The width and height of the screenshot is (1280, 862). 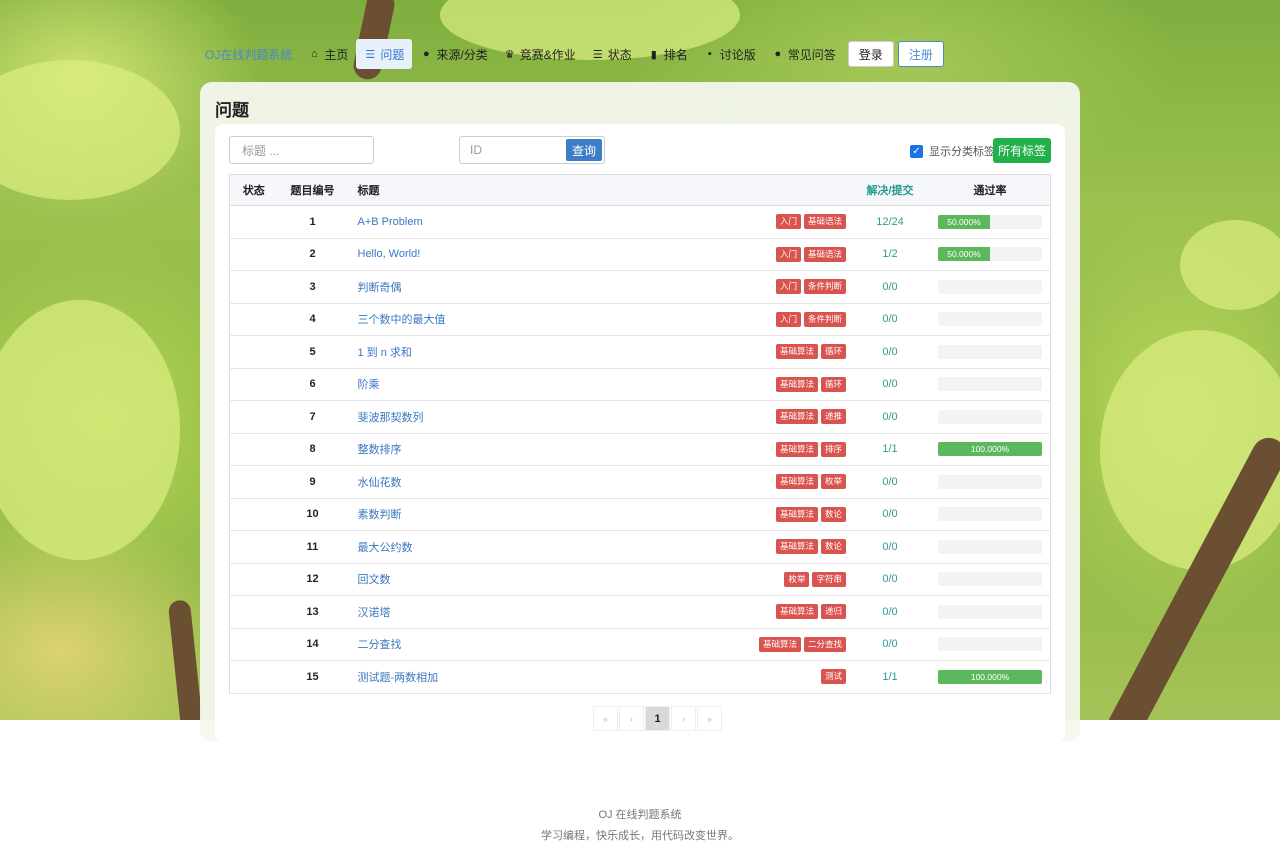 What do you see at coordinates (990, 254) in the screenshot?
I see `rate-progress-track: 50.000%` at bounding box center [990, 254].